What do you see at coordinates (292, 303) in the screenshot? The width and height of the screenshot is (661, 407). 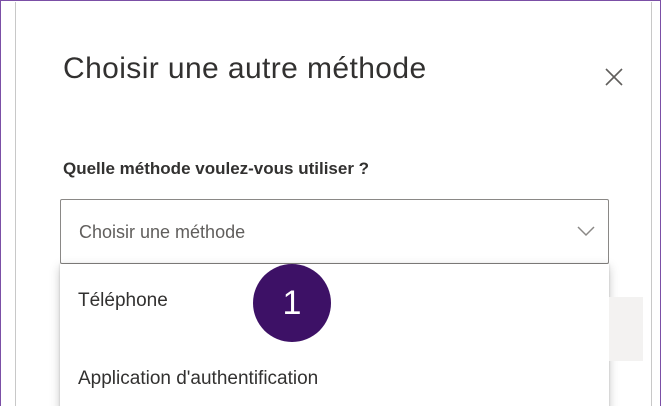 I see `step-number-marker: 1` at bounding box center [292, 303].